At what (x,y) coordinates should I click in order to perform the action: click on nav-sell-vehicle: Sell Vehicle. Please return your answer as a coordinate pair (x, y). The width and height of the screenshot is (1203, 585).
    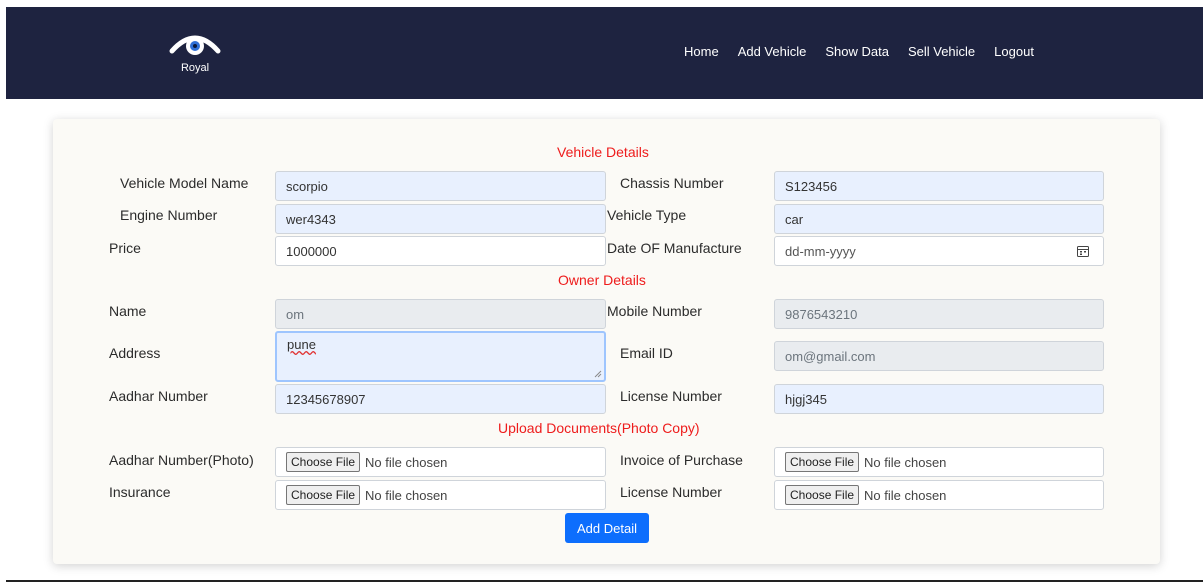
    Looking at the image, I should click on (941, 51).